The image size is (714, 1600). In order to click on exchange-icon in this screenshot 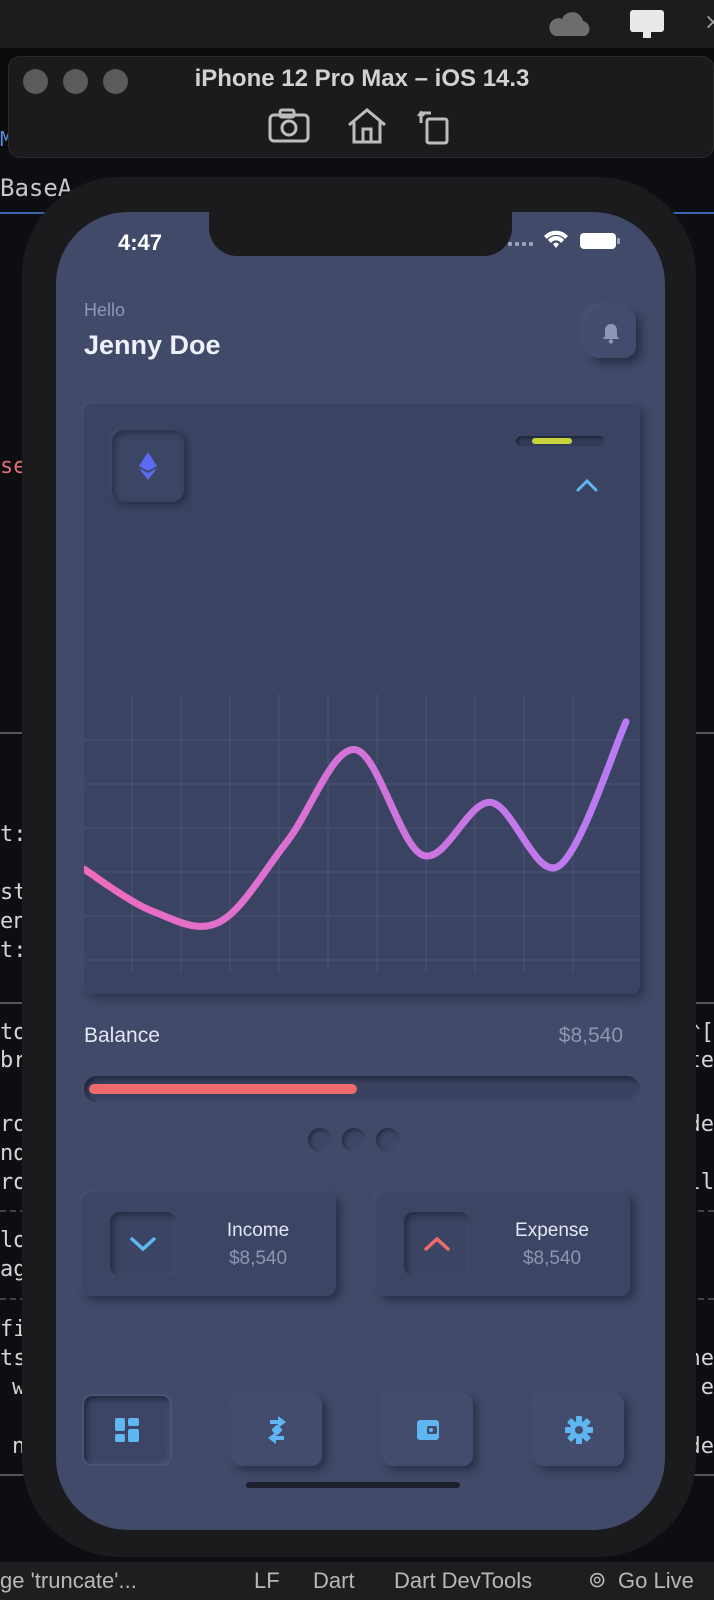, I will do `click(277, 1430)`.